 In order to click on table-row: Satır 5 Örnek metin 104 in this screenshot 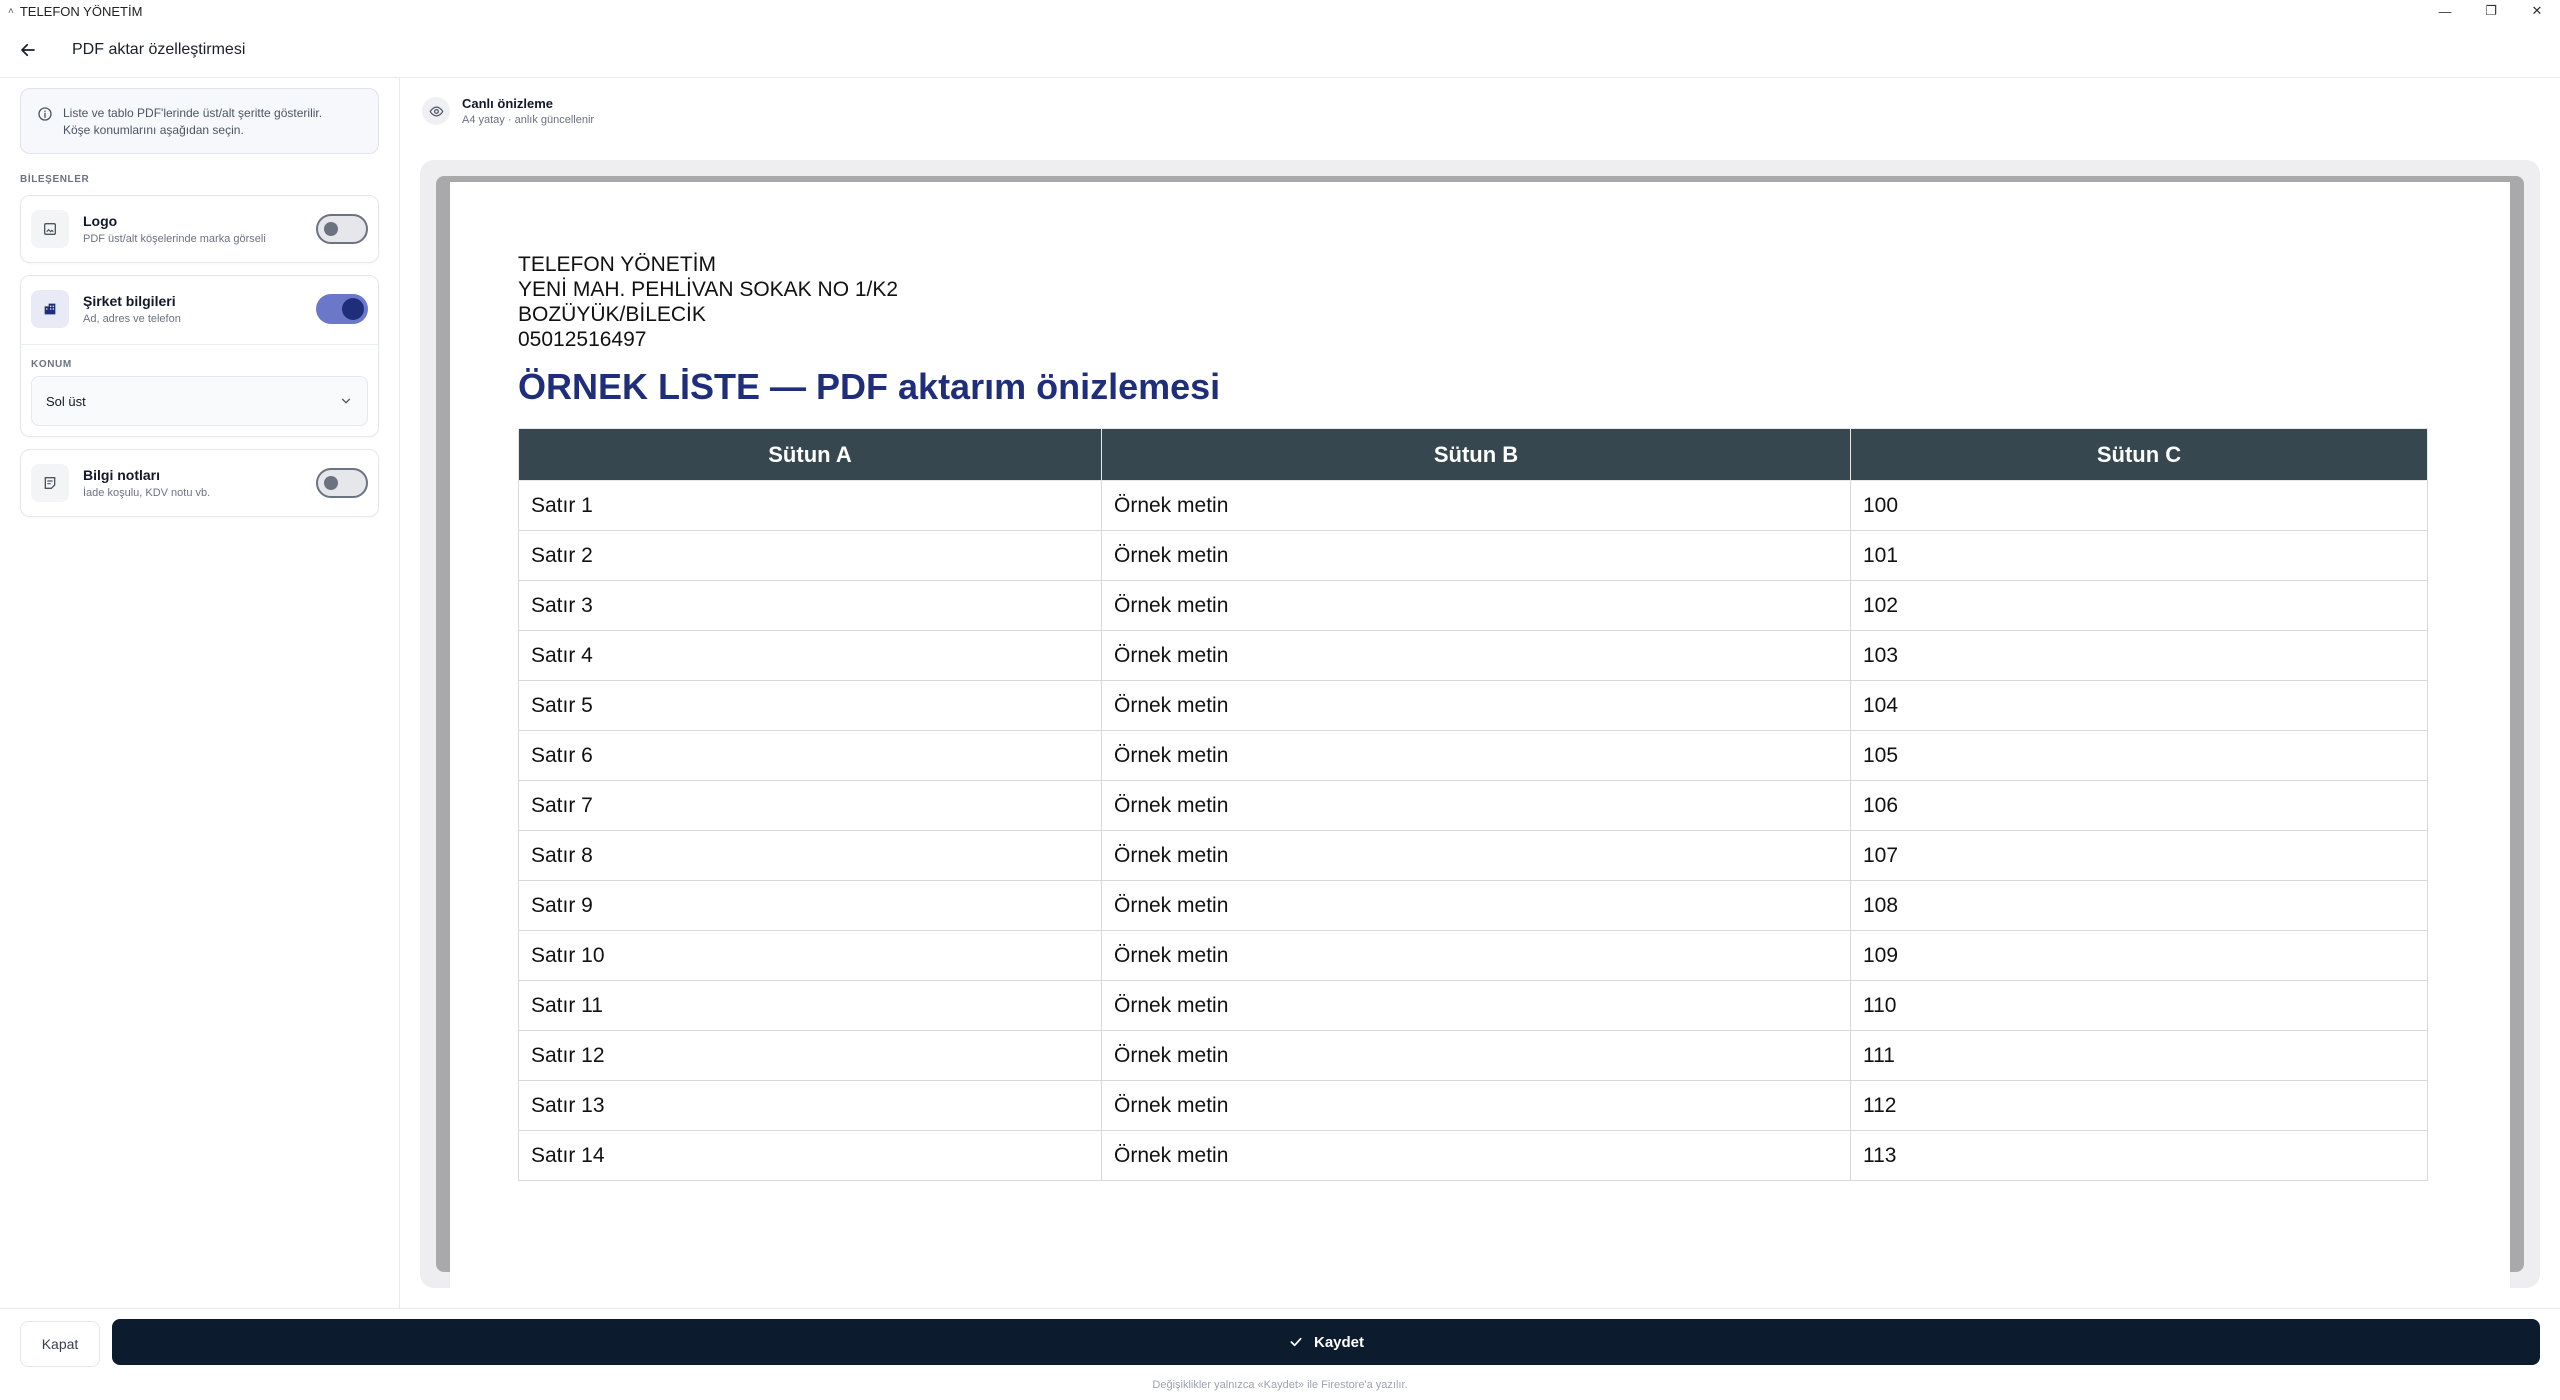, I will do `click(1473, 705)`.